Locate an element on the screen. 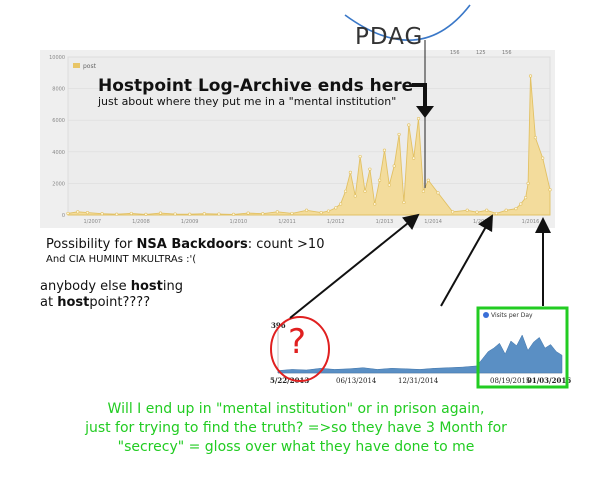  question-mark: ? is located at coordinates (297, 342).